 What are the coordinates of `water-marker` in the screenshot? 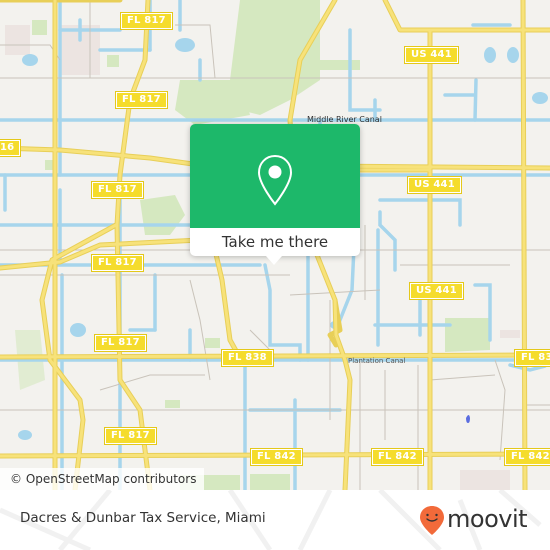 It's located at (468, 419).